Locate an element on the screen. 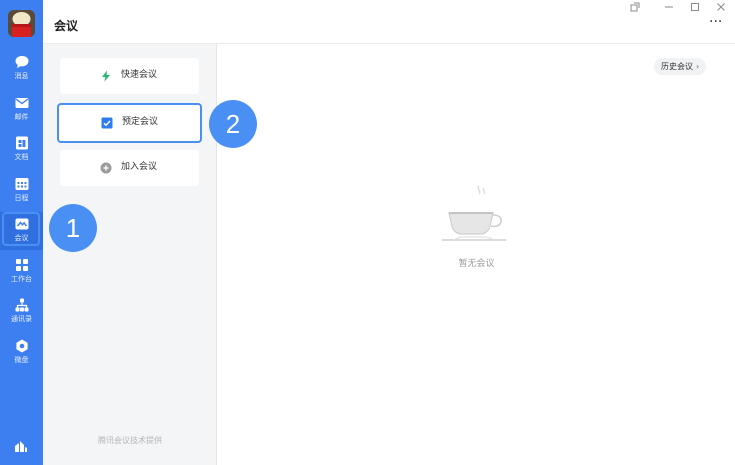 The height and width of the screenshot is (465, 735). lightning-icon is located at coordinates (106, 76).